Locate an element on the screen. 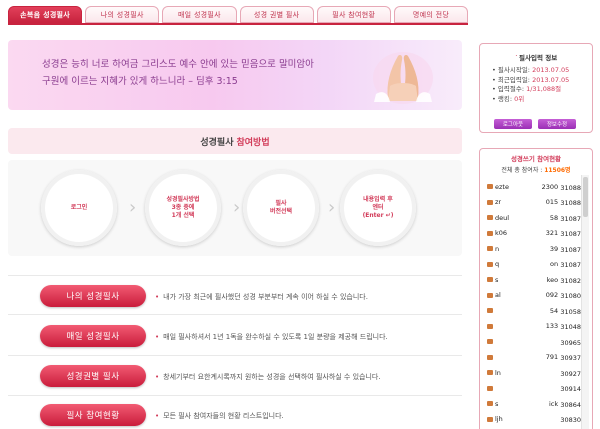 The width and height of the screenshot is (600, 429). participant-list-scrollbar is located at coordinates (585, 302).